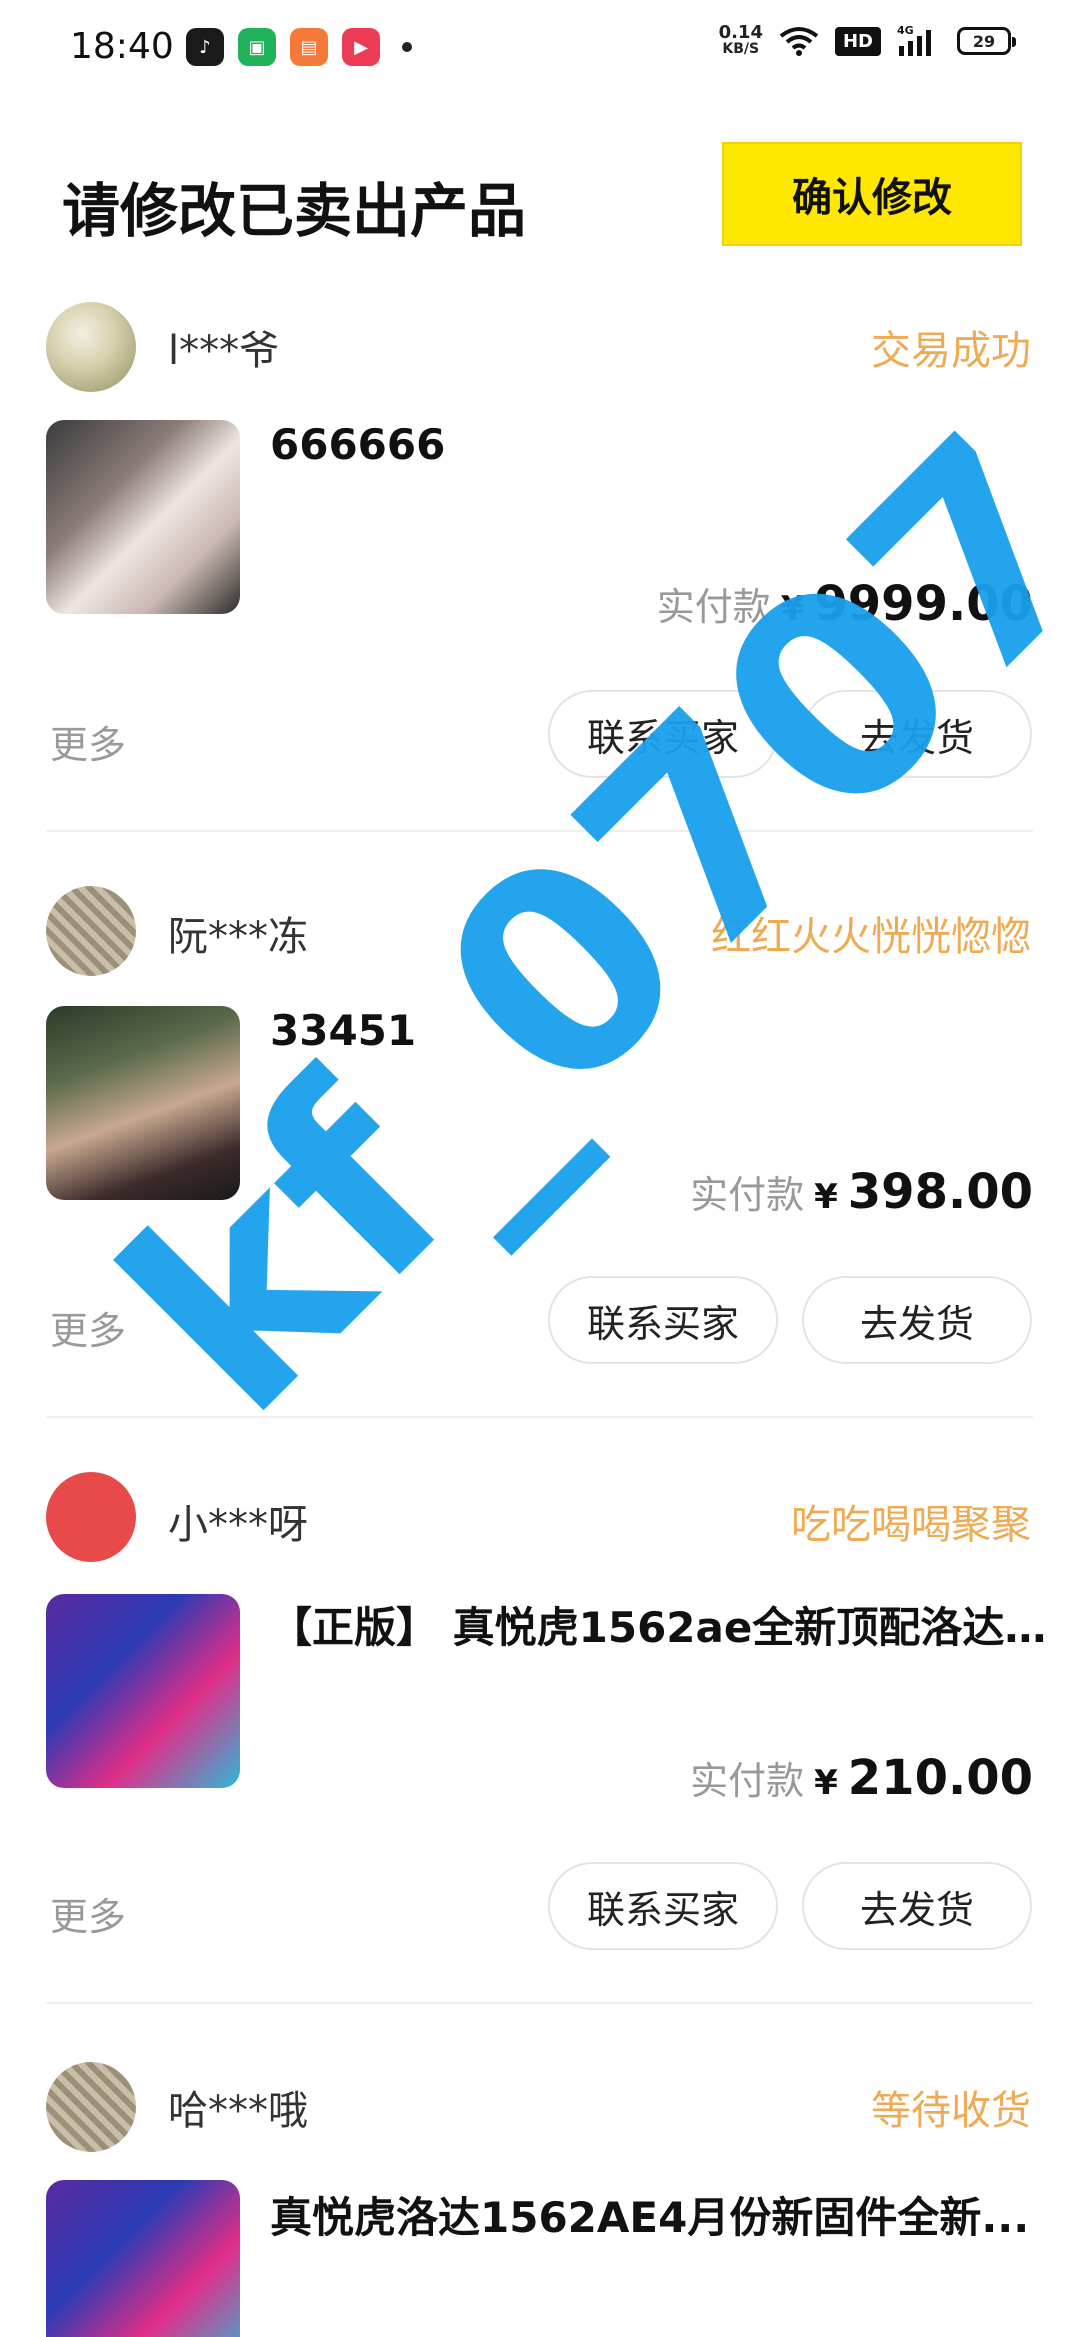 This screenshot has width=1079, height=2337. I want to click on order-status: 等待收货, so click(951, 2111).